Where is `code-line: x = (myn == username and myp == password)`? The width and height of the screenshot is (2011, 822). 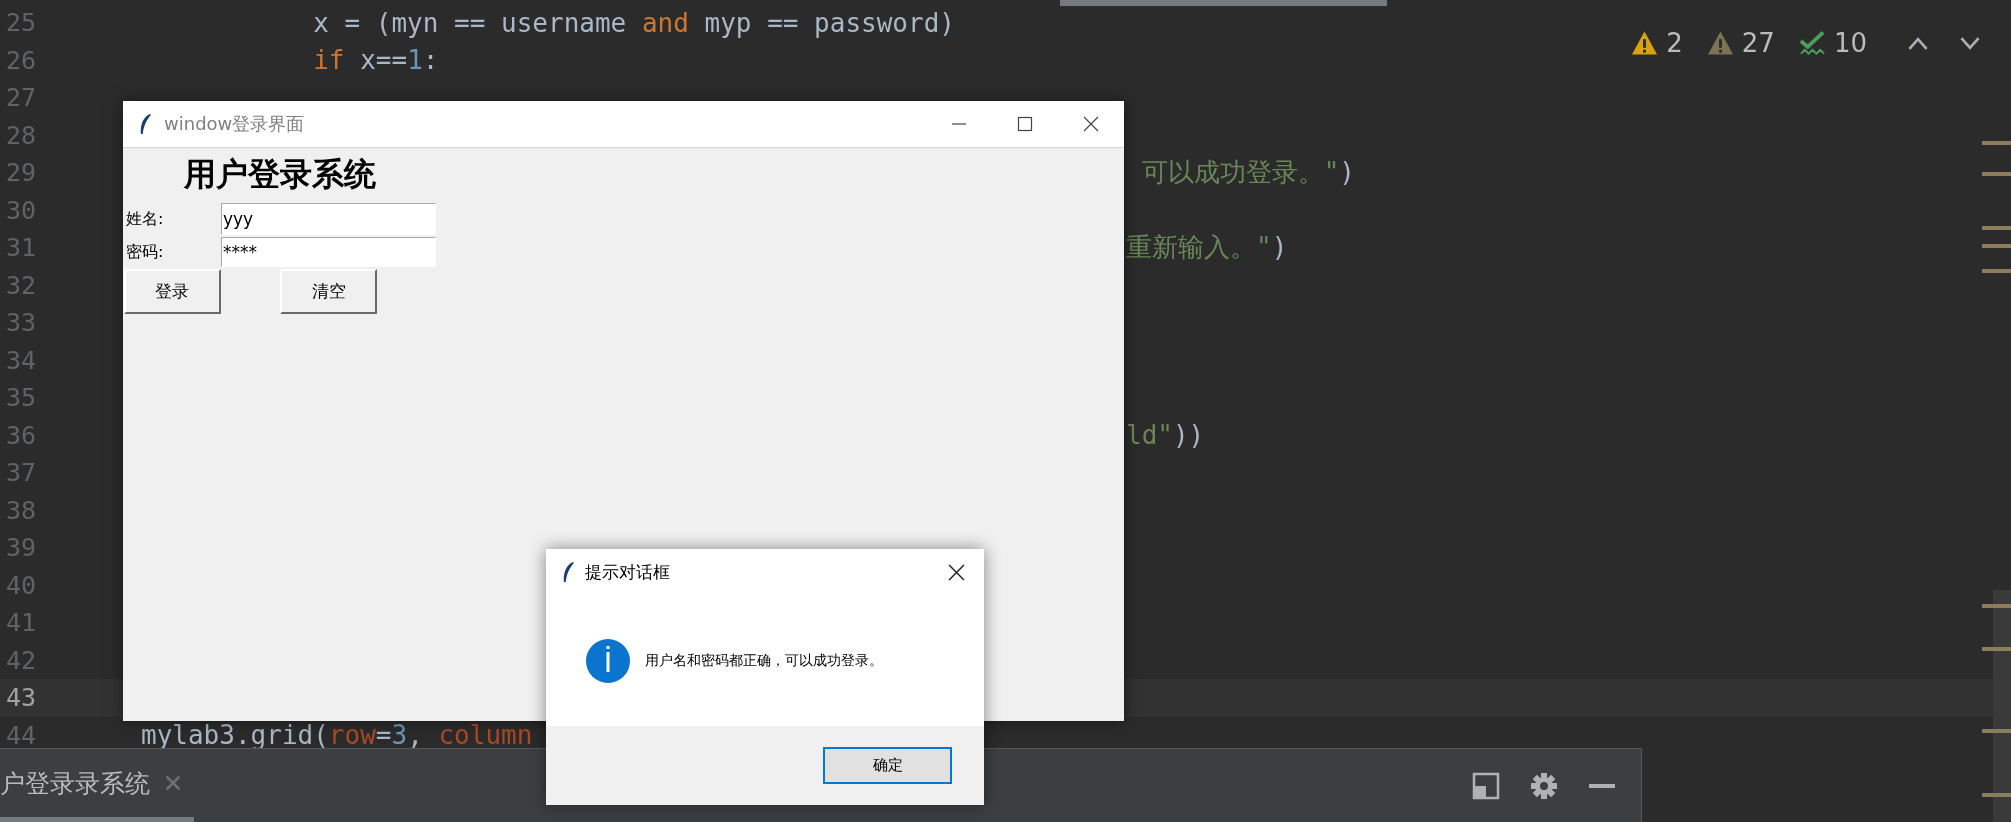 code-line: x = (myn == username and myp == password) is located at coordinates (633, 22).